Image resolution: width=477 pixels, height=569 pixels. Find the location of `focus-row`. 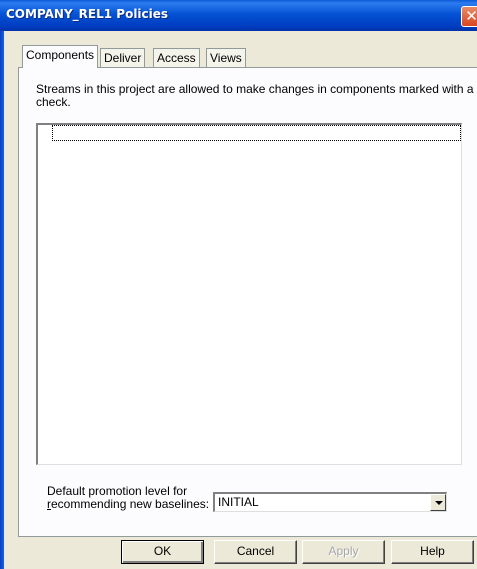

focus-row is located at coordinates (256, 133).